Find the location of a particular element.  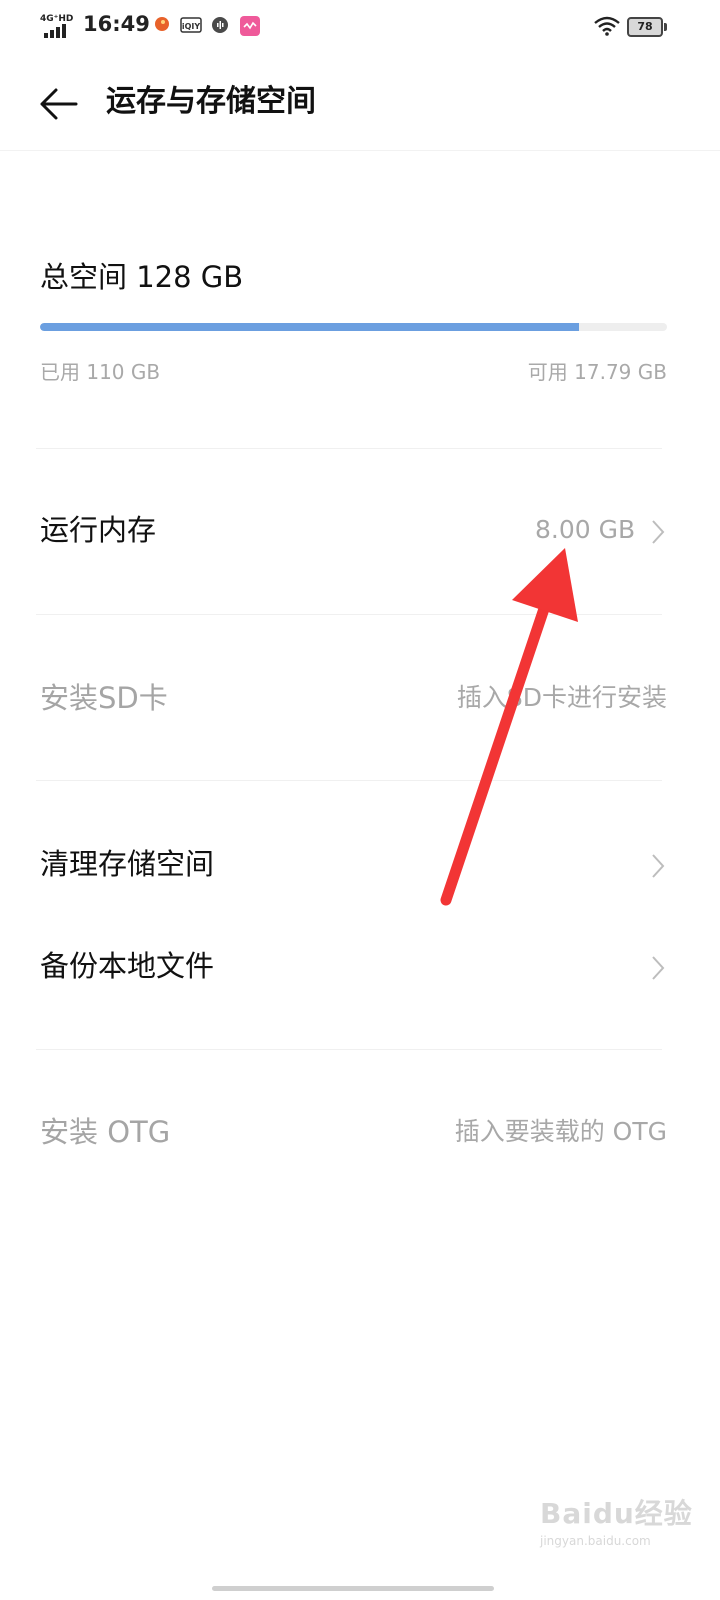

sd-card-label: 安装SD卡 is located at coordinates (104, 698).